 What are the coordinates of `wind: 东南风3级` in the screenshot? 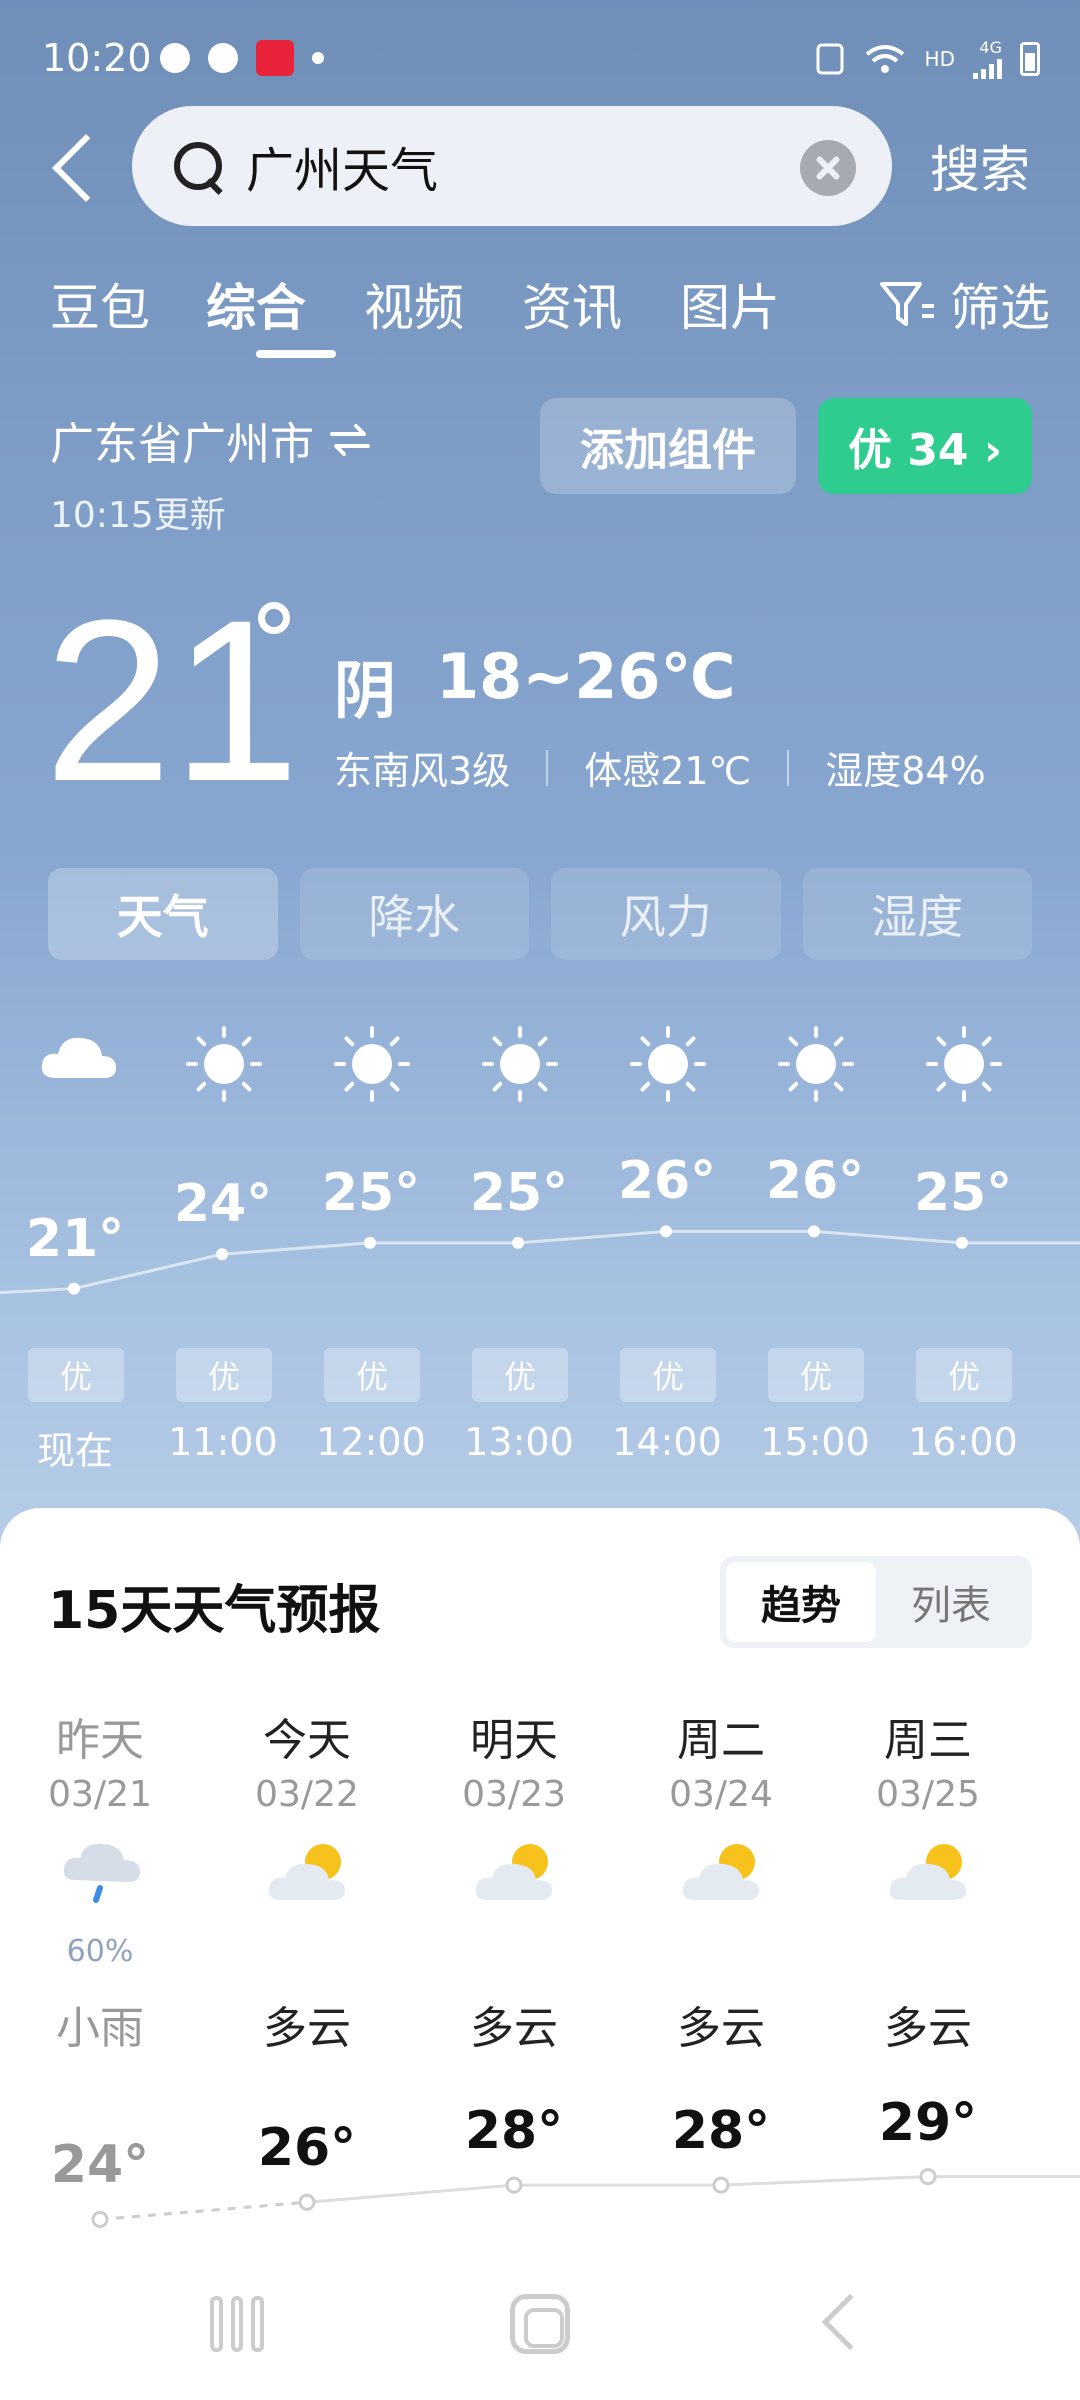 It's located at (422, 771).